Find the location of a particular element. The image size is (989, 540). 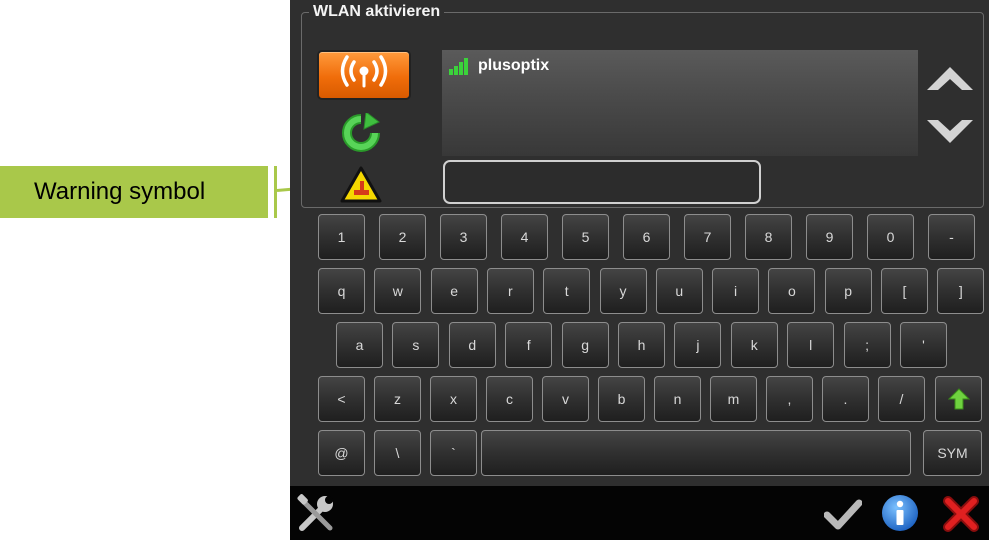

callout-label: Warning symbol is located at coordinates (120, 191).